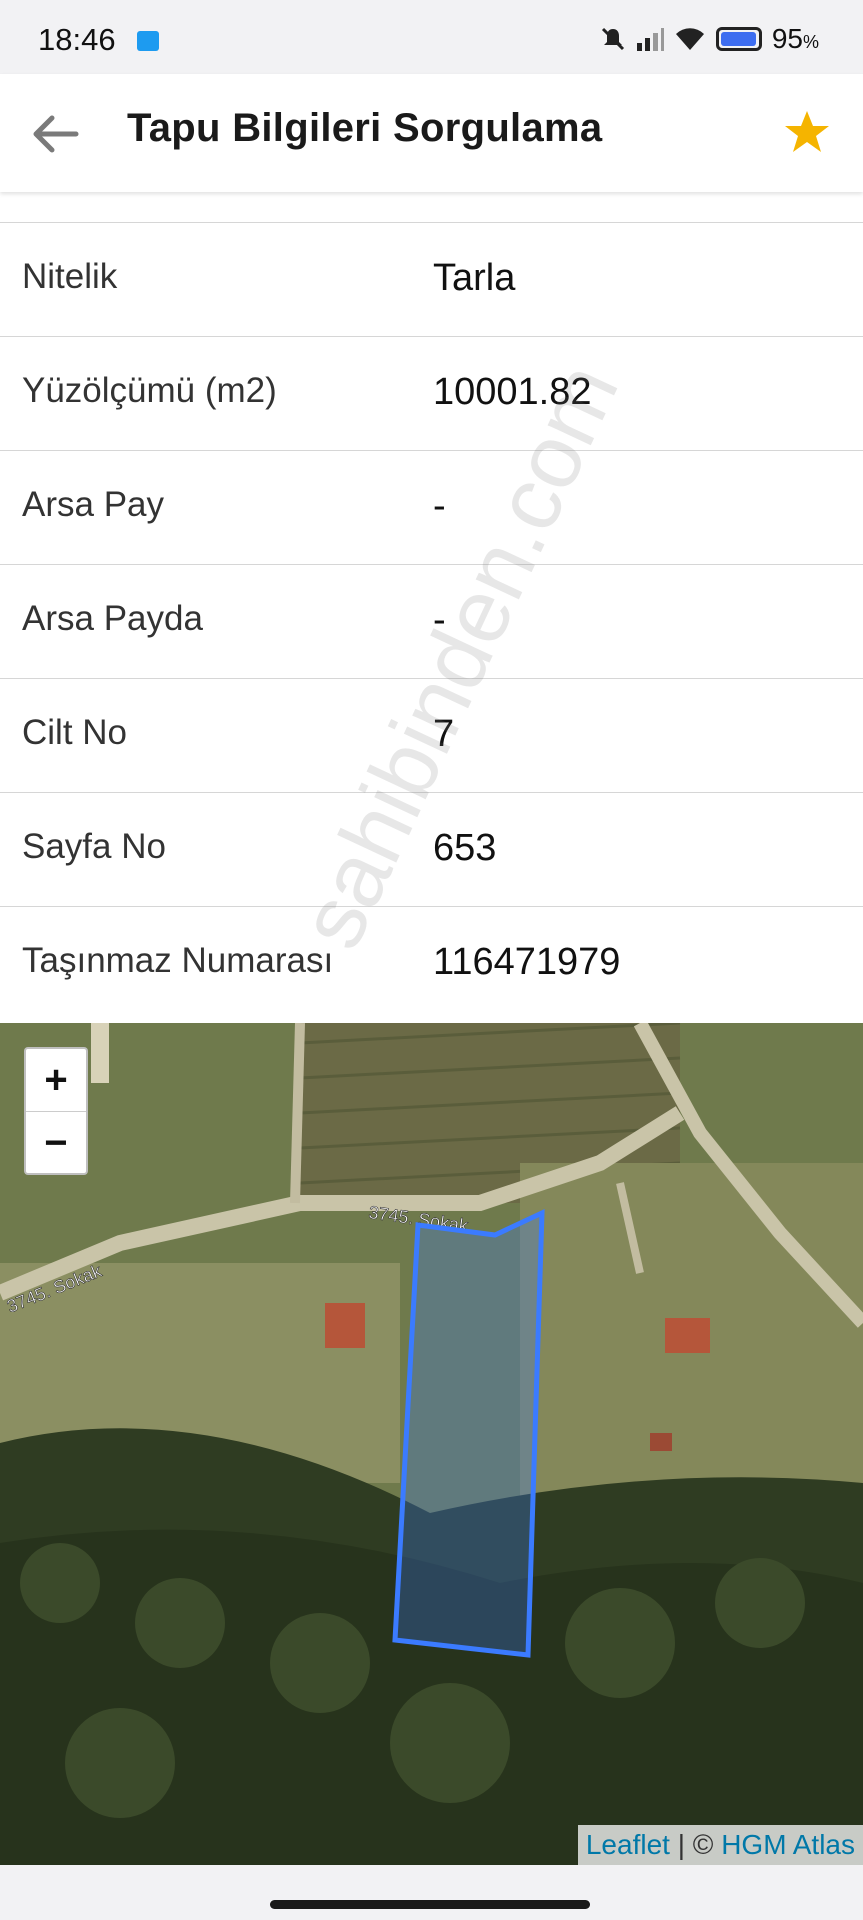 This screenshot has height=1920, width=863. I want to click on favorite-star-icon, so click(807, 132).